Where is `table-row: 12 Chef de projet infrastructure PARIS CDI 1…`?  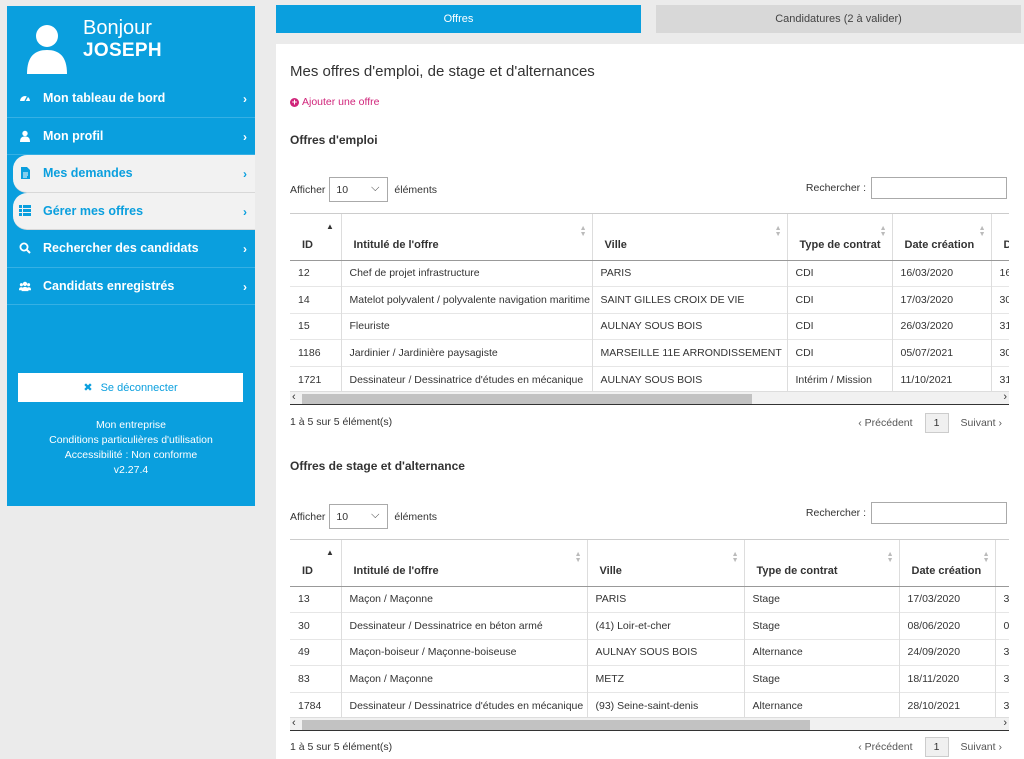
table-row: 12 Chef de projet infrastructure PARIS CDI 1… is located at coordinates (649, 273).